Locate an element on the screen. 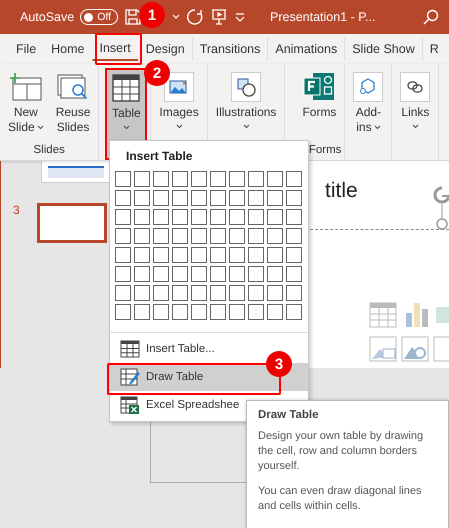 Image resolution: width=449 pixels, height=528 pixels. presenter-icon is located at coordinates (219, 17).